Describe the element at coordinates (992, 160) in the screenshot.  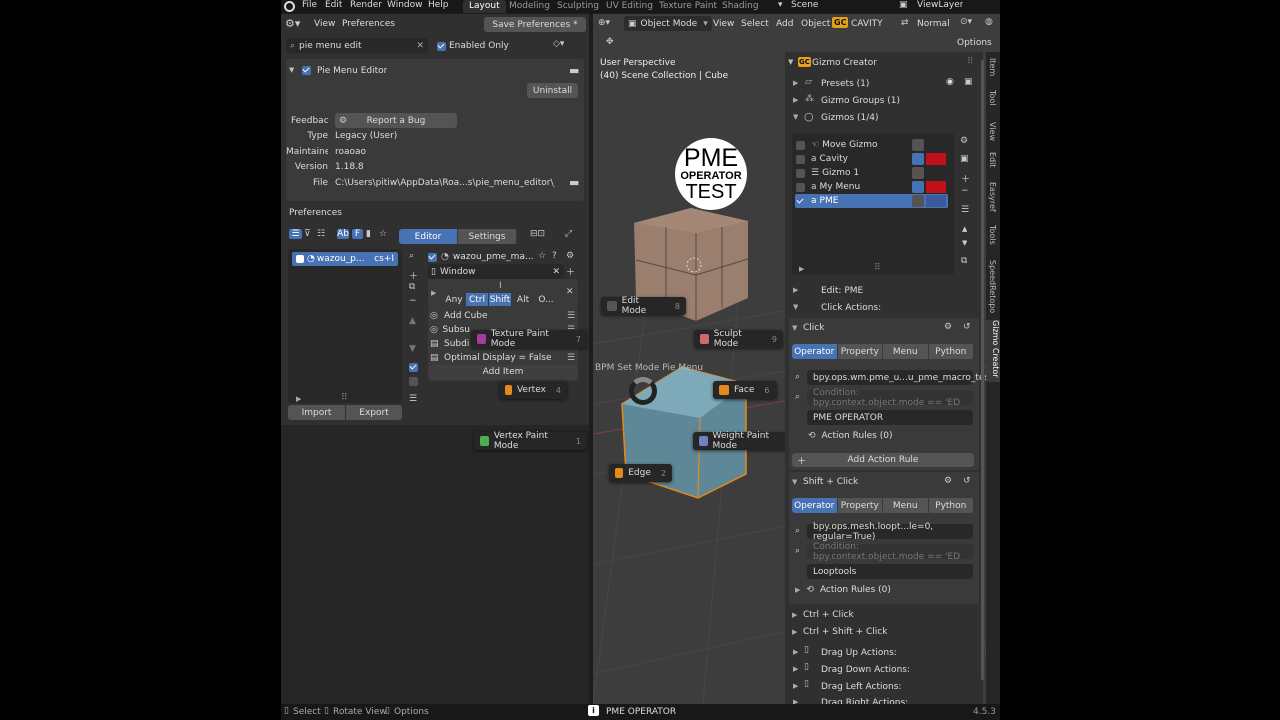
I see `sidebar-tab-edit: Edit` at that location.